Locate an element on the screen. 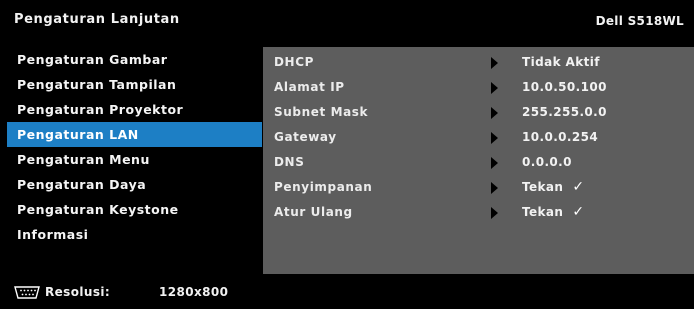  model-name: Dell S518WL is located at coordinates (639, 21).